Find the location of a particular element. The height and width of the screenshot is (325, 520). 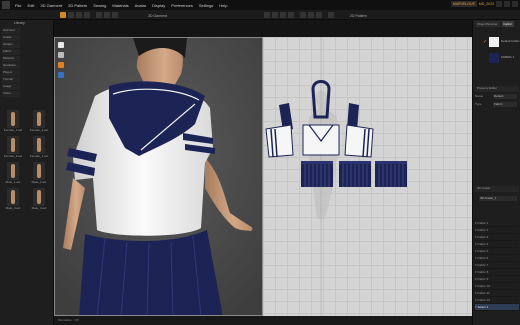

tree-item: Avatar is located at coordinates (11, 38).